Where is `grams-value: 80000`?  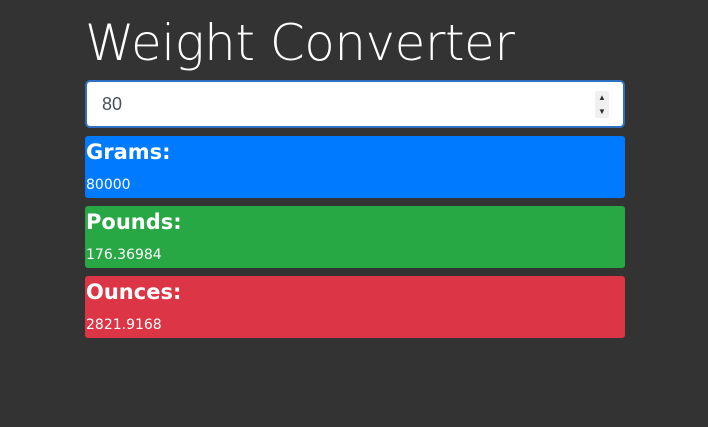
grams-value: 80000 is located at coordinates (108, 185).